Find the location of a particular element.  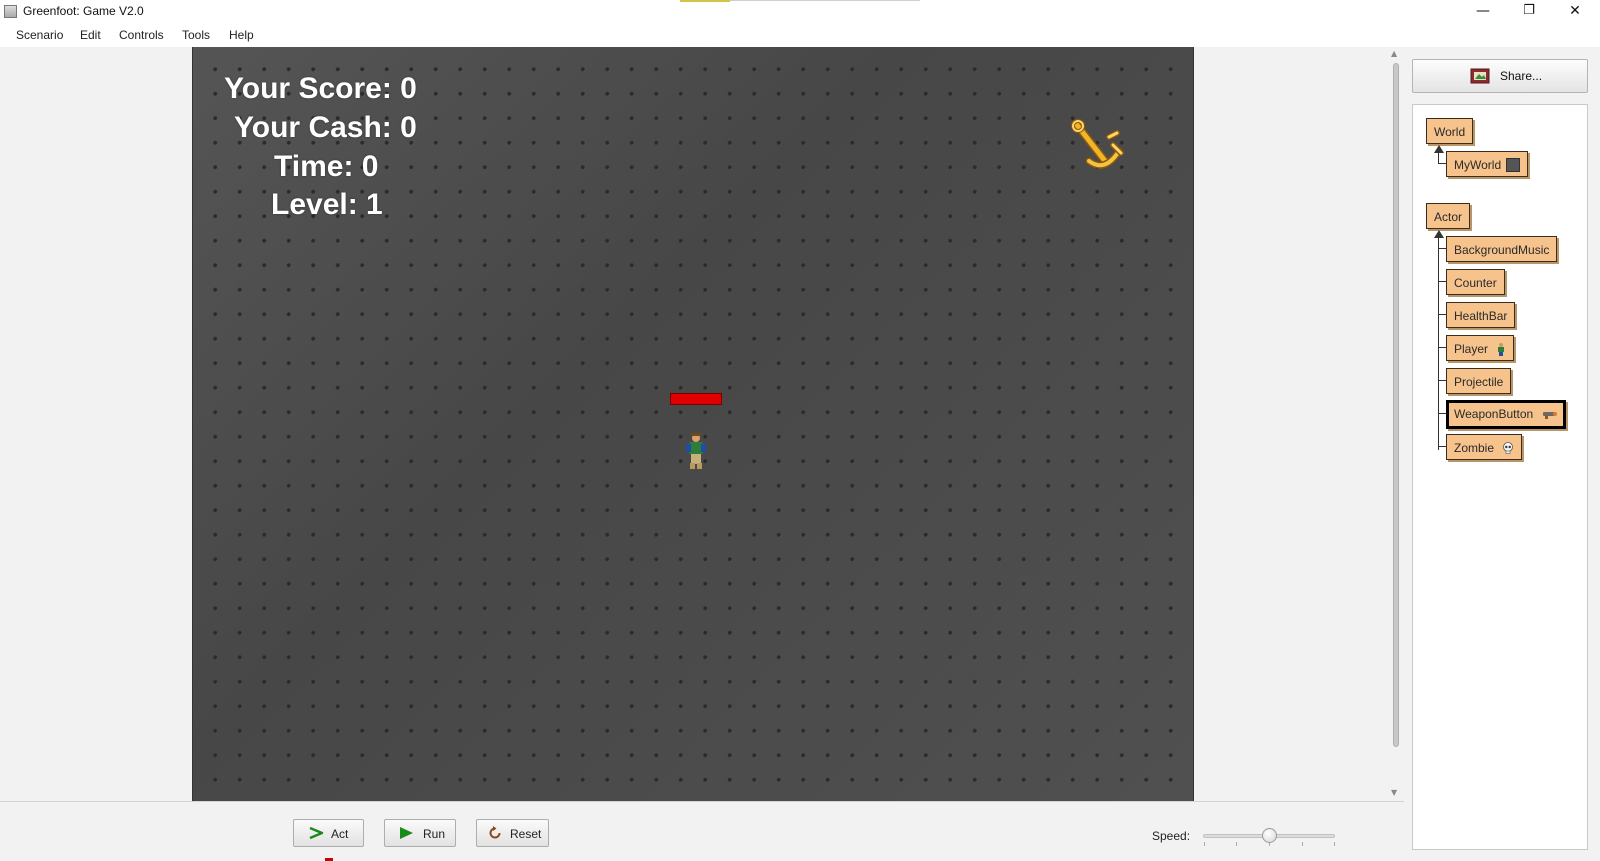

menu-controls: Controls is located at coordinates (141, 35).